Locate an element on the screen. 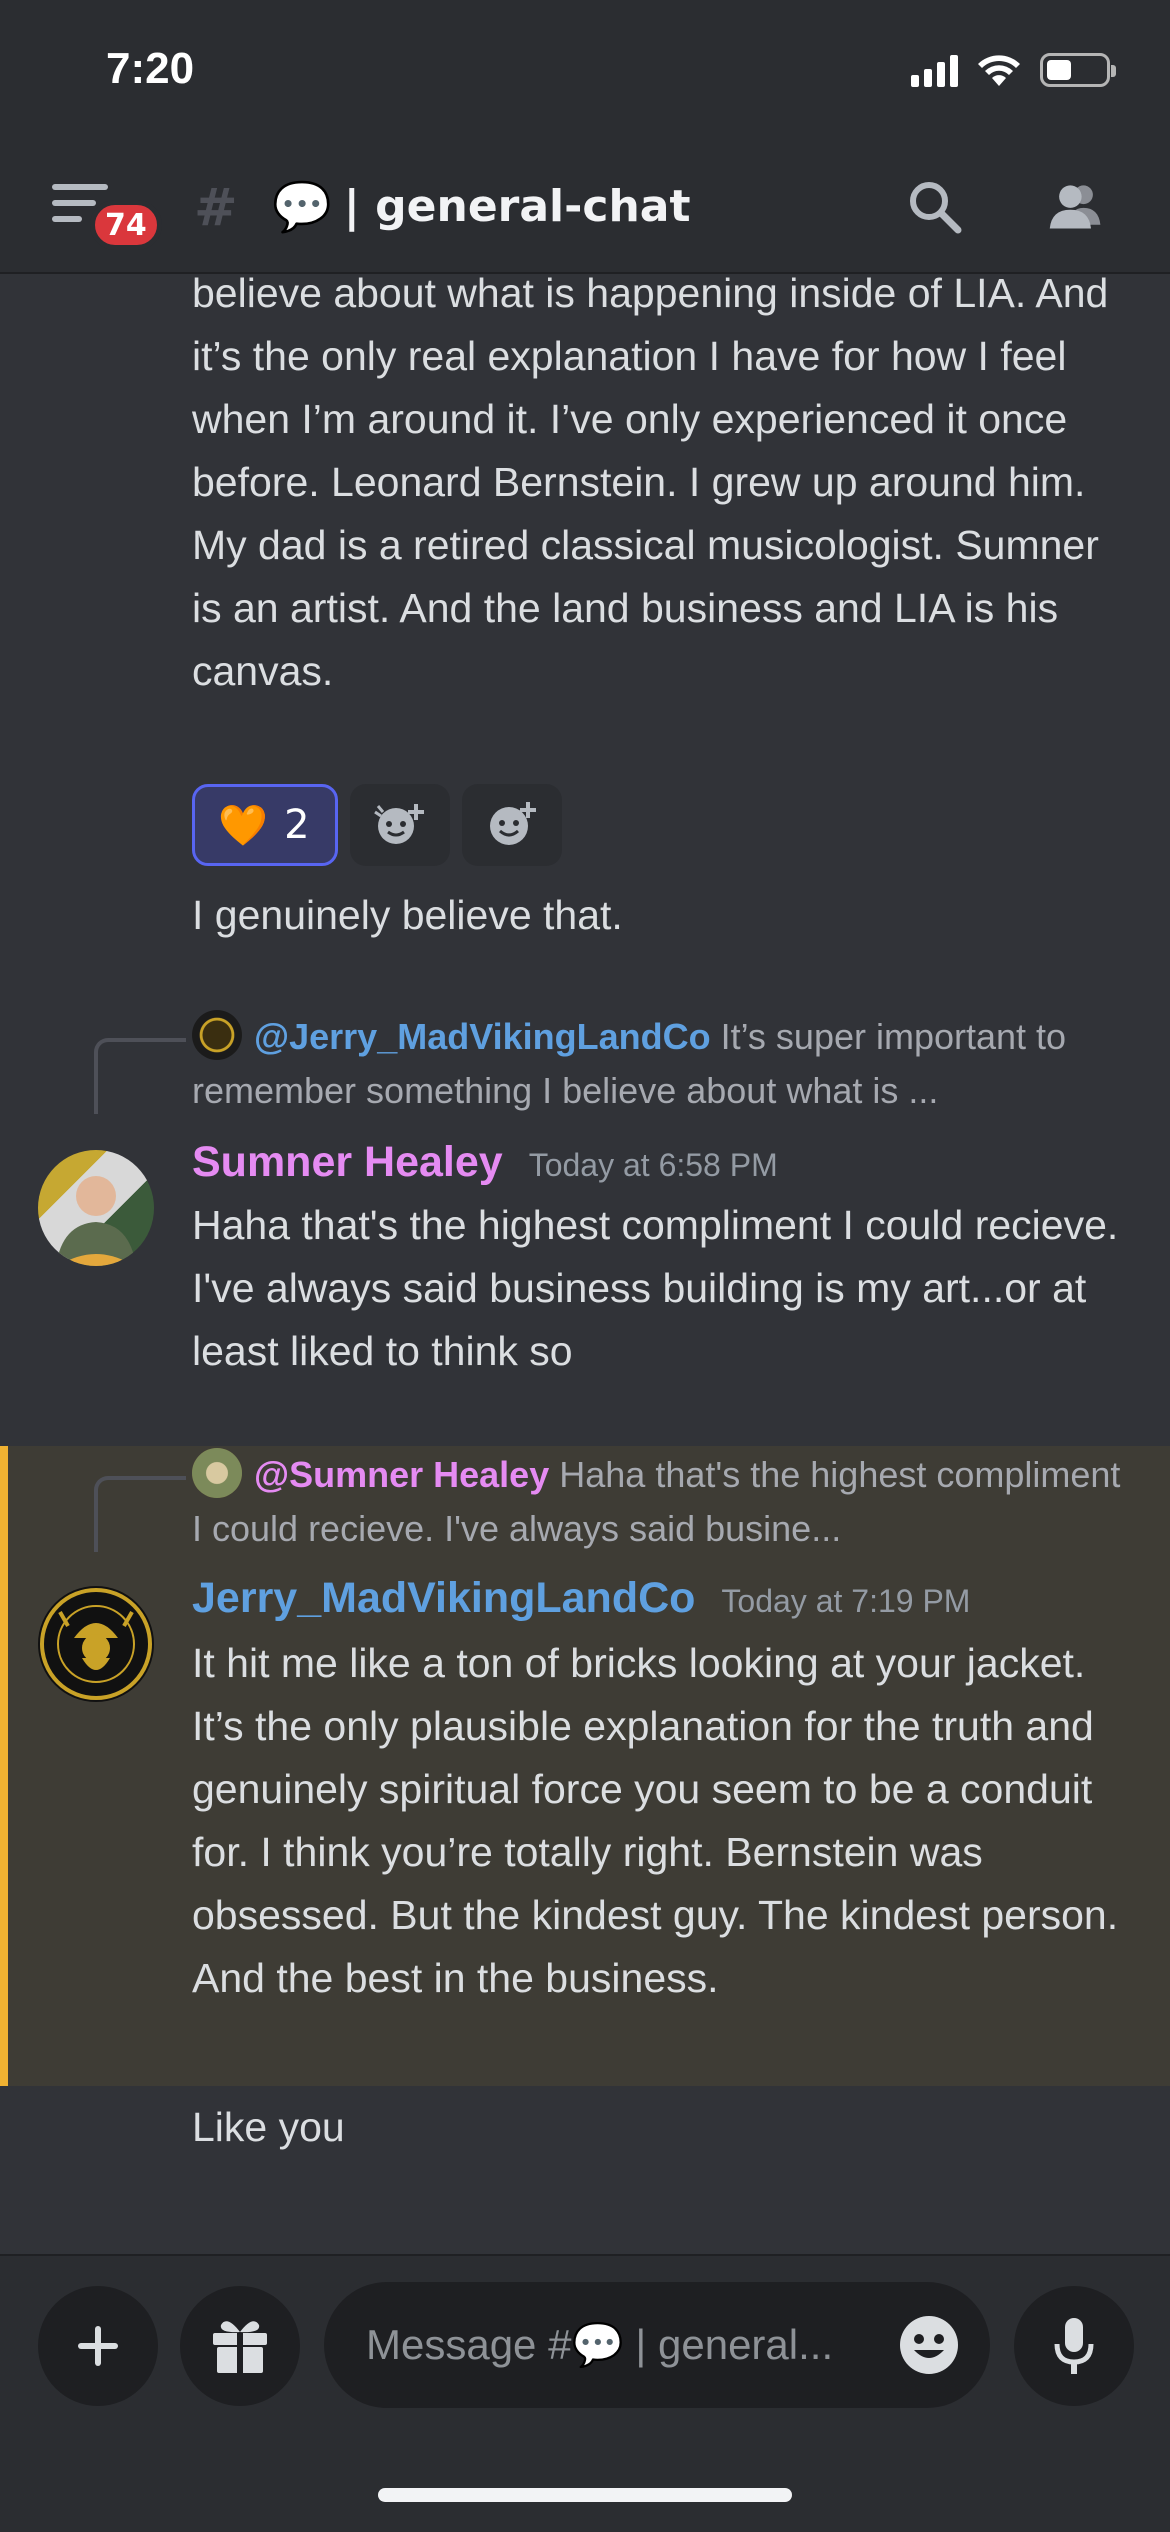 Image resolution: width=1170 pixels, height=2532 pixels. orange-heart-icon: 🧡 is located at coordinates (243, 825).